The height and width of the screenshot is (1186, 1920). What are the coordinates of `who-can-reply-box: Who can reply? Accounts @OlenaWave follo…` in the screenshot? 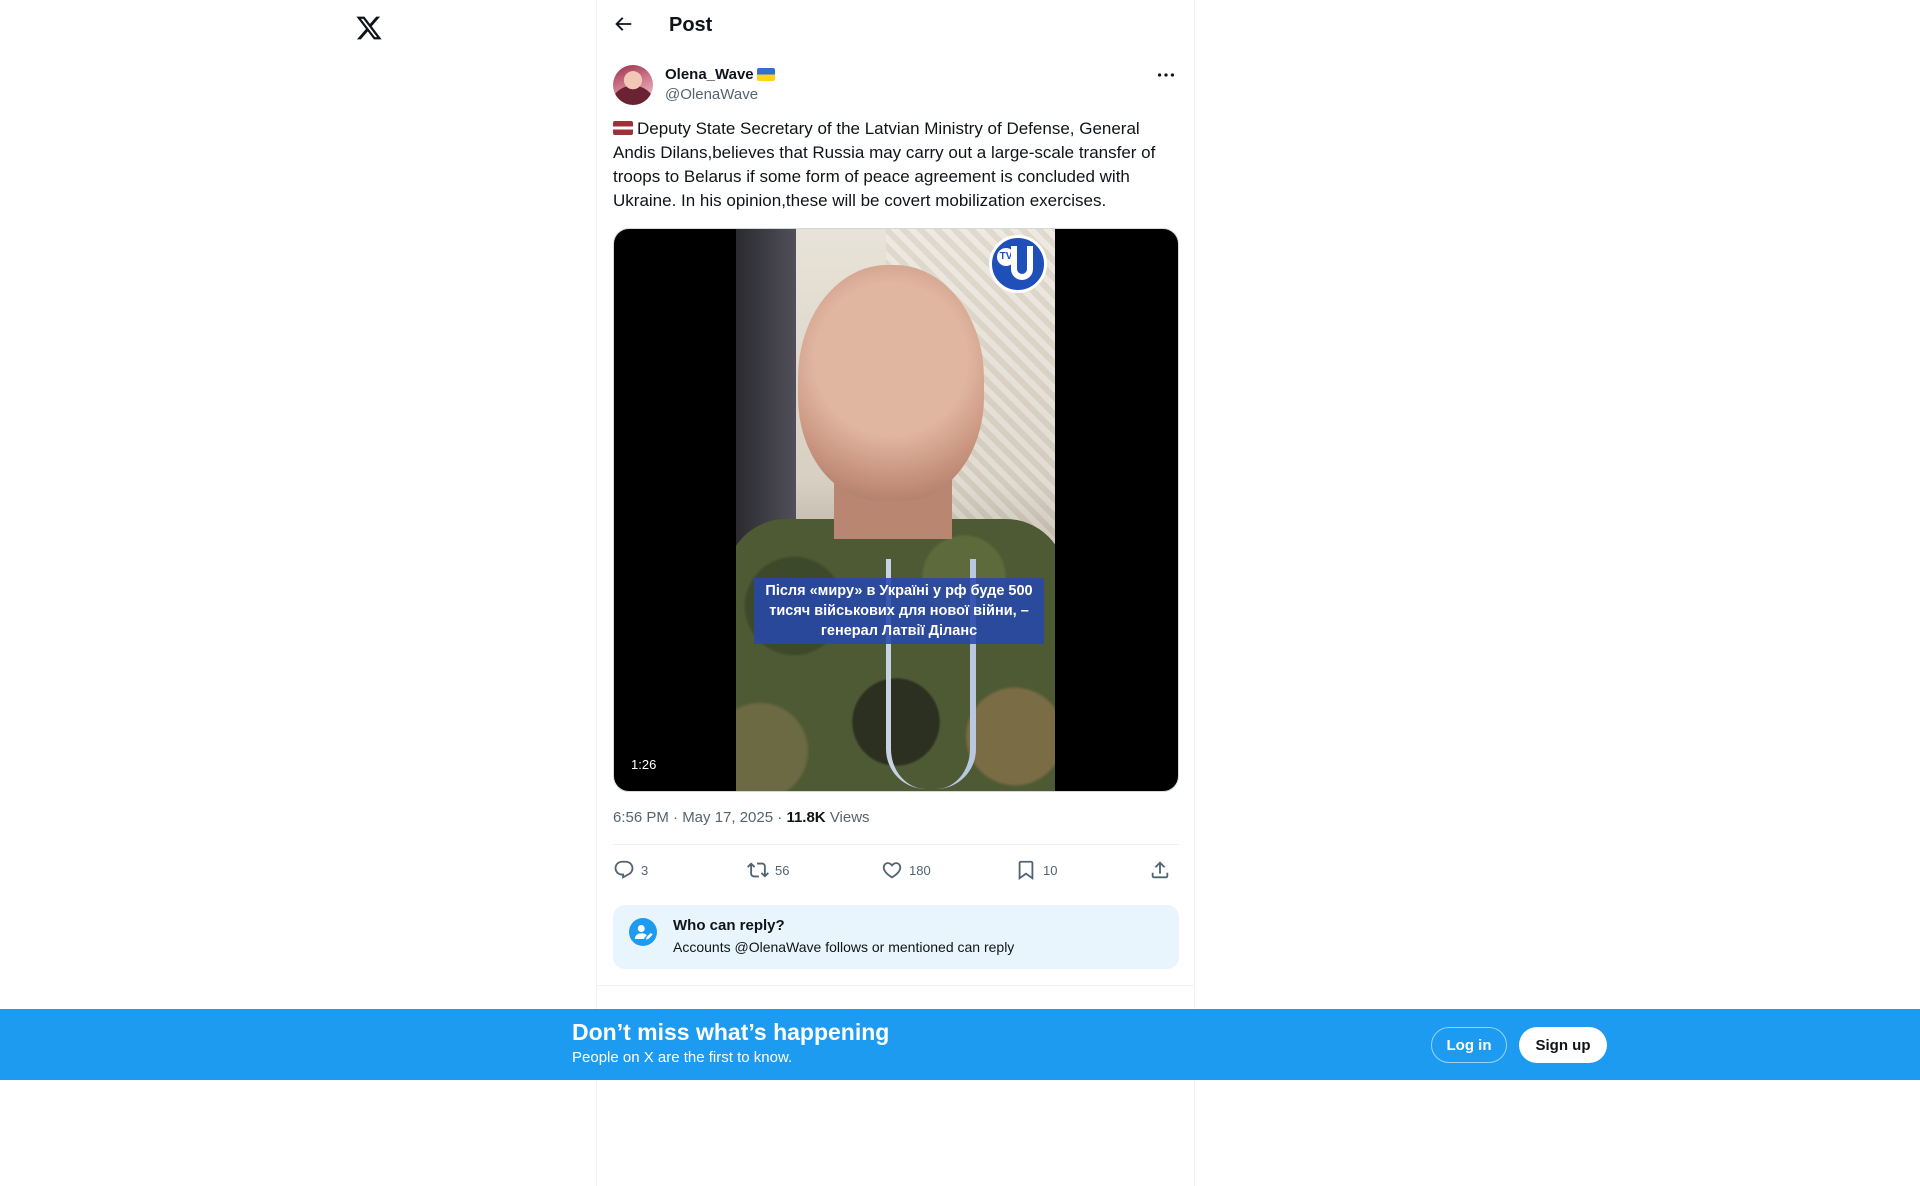 It's located at (896, 937).